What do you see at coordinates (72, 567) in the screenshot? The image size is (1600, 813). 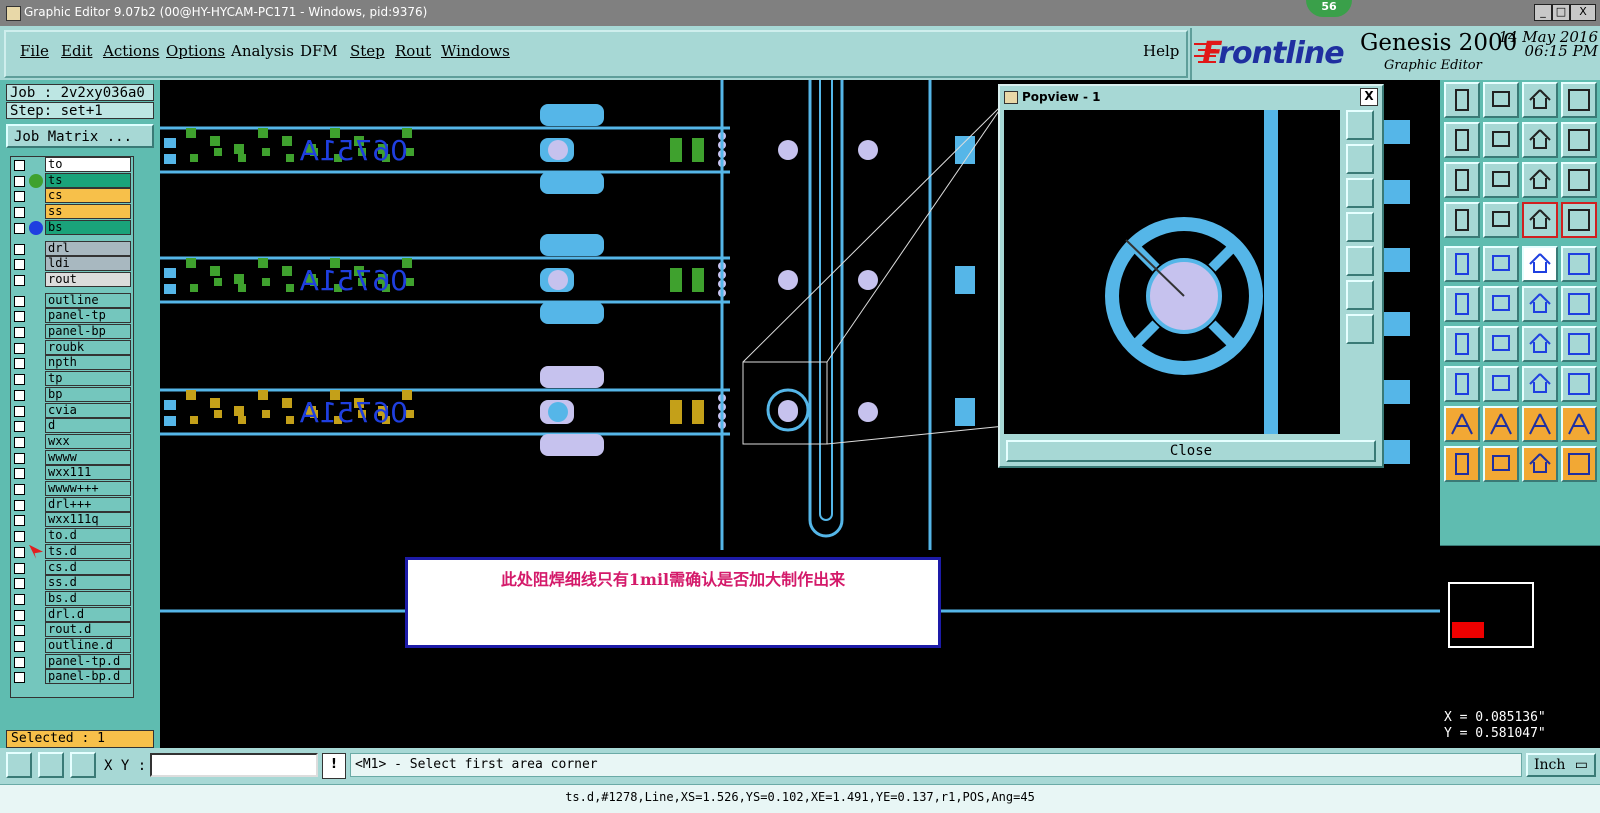 I see `layer-row-cs-d: cs.d` at bounding box center [72, 567].